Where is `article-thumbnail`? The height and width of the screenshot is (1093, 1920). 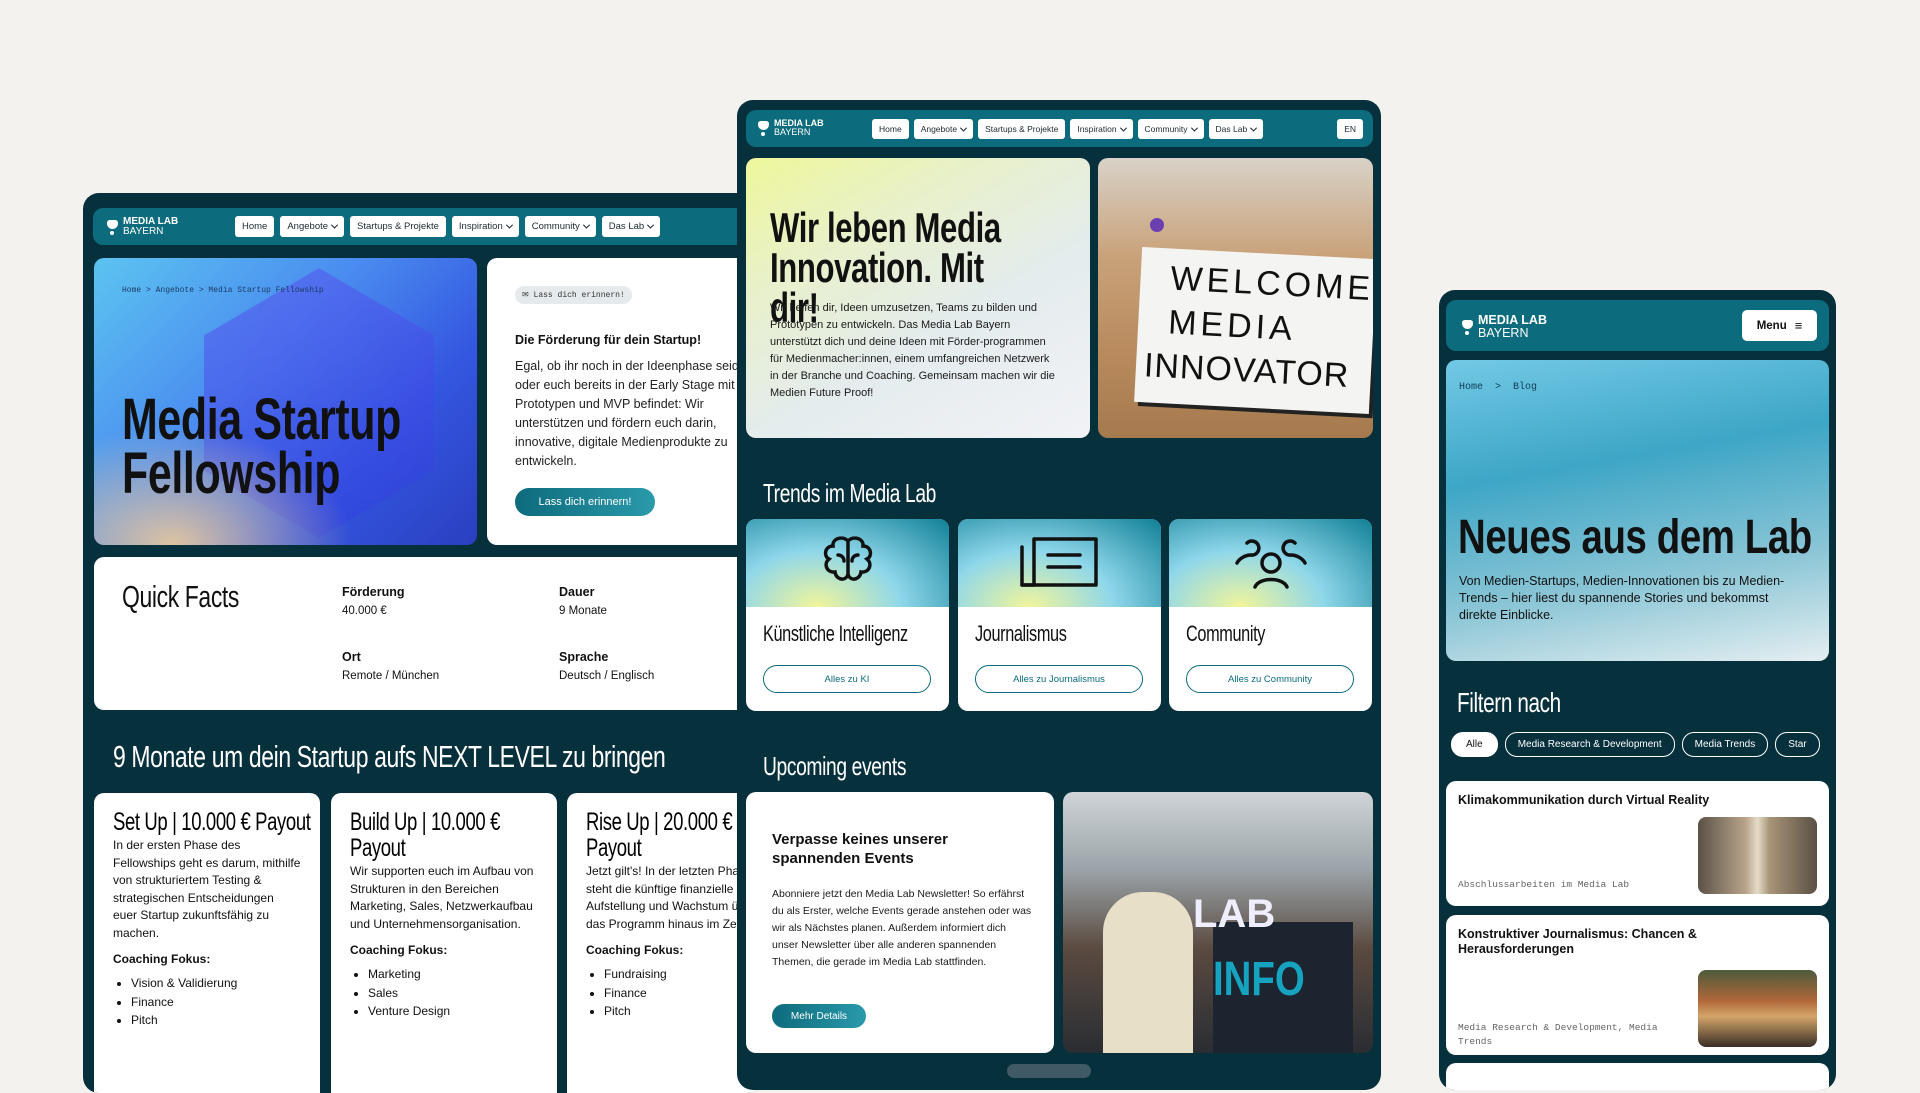
article-thumbnail is located at coordinates (1757, 1008).